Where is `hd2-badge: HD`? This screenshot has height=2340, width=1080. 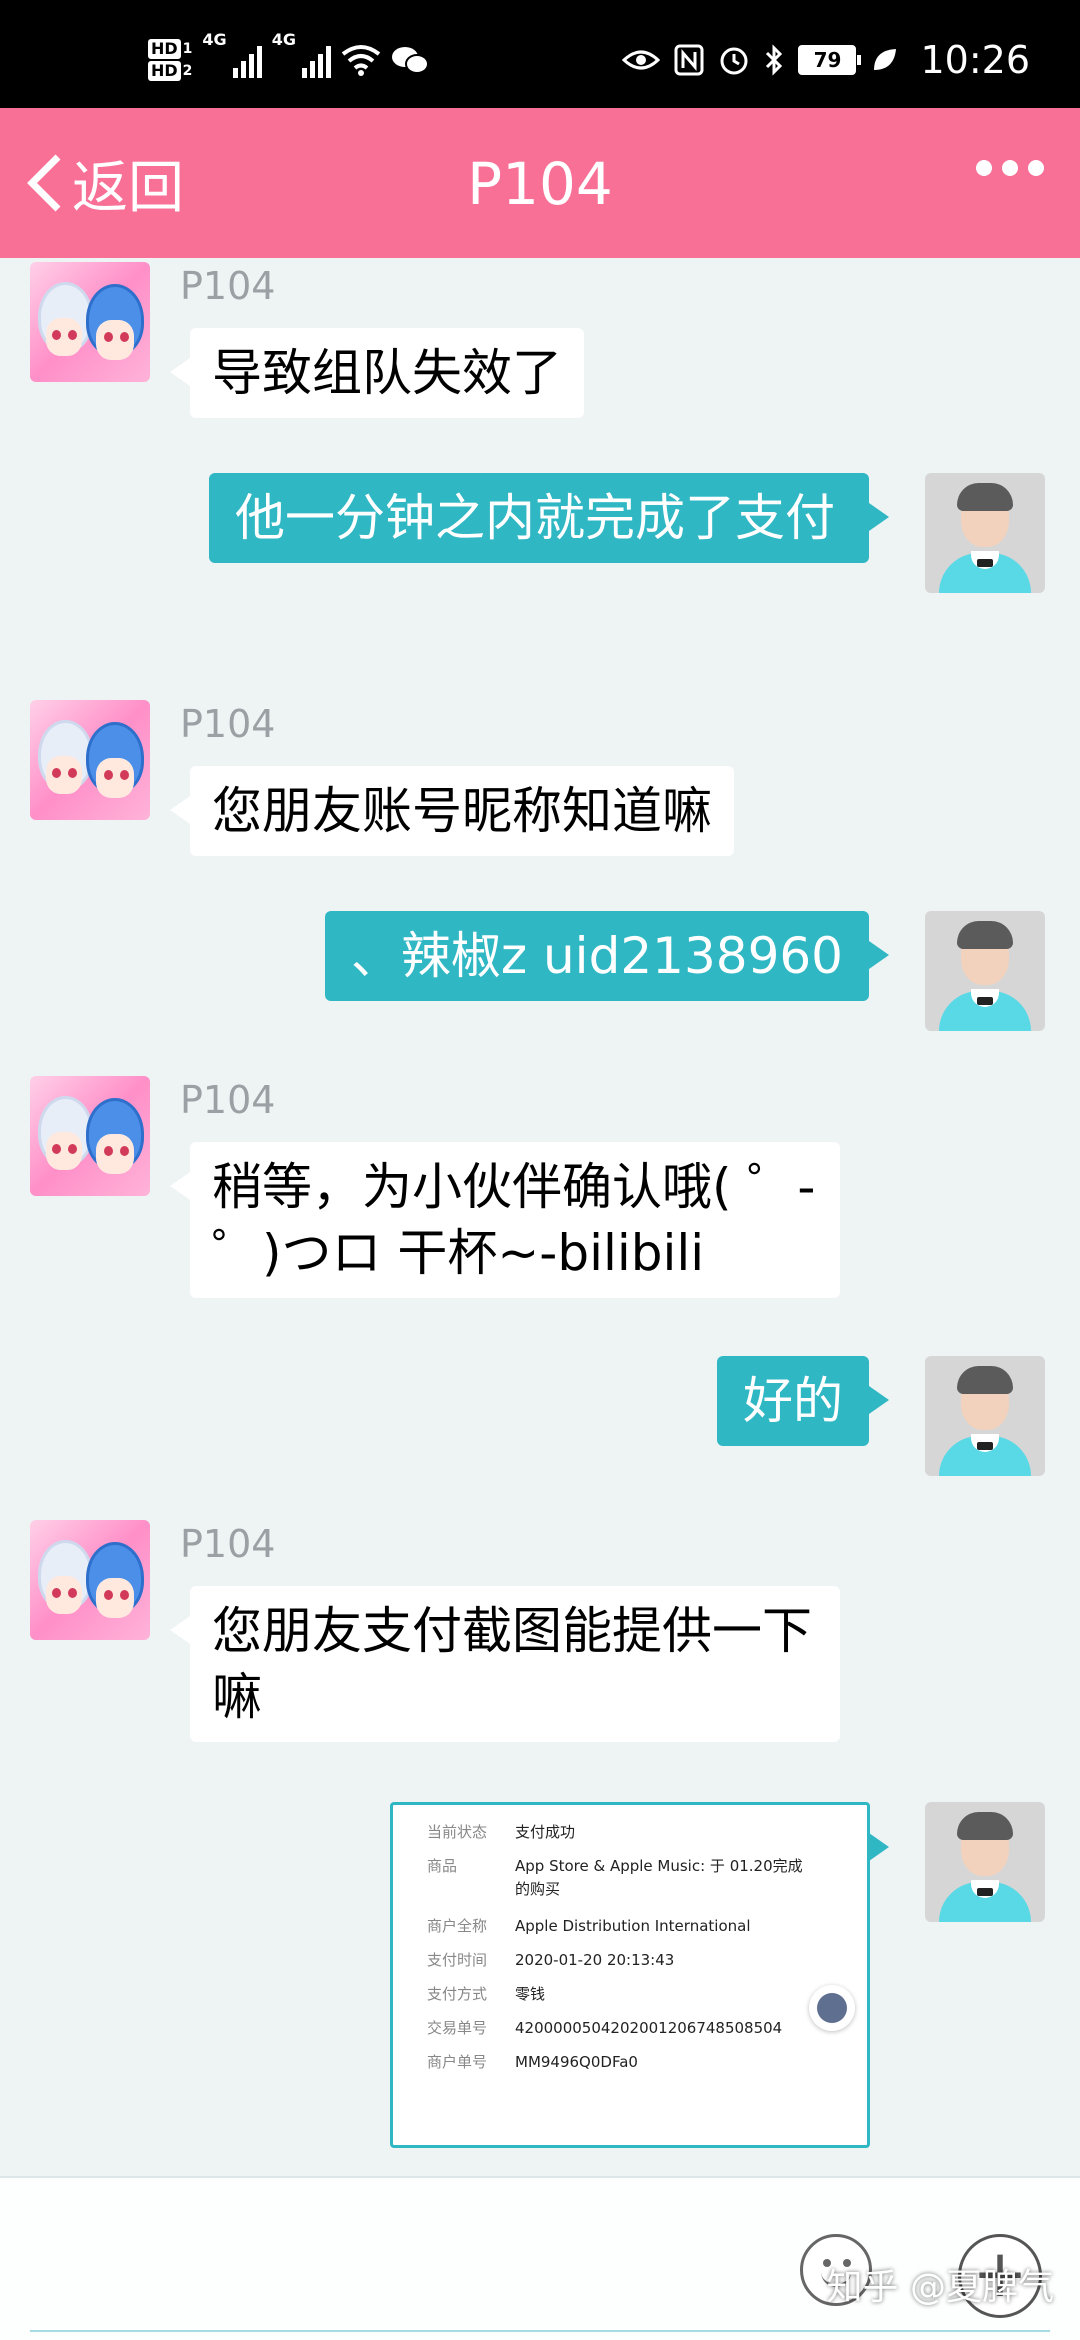
hd2-badge: HD is located at coordinates (164, 71).